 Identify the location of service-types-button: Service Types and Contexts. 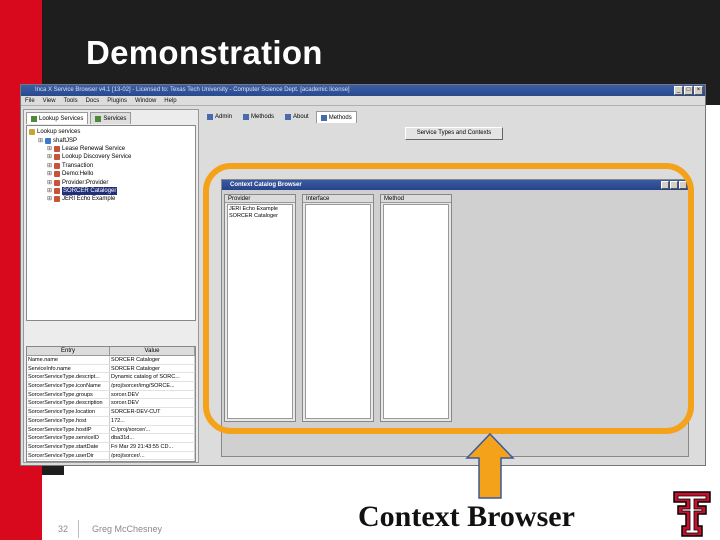
(454, 133).